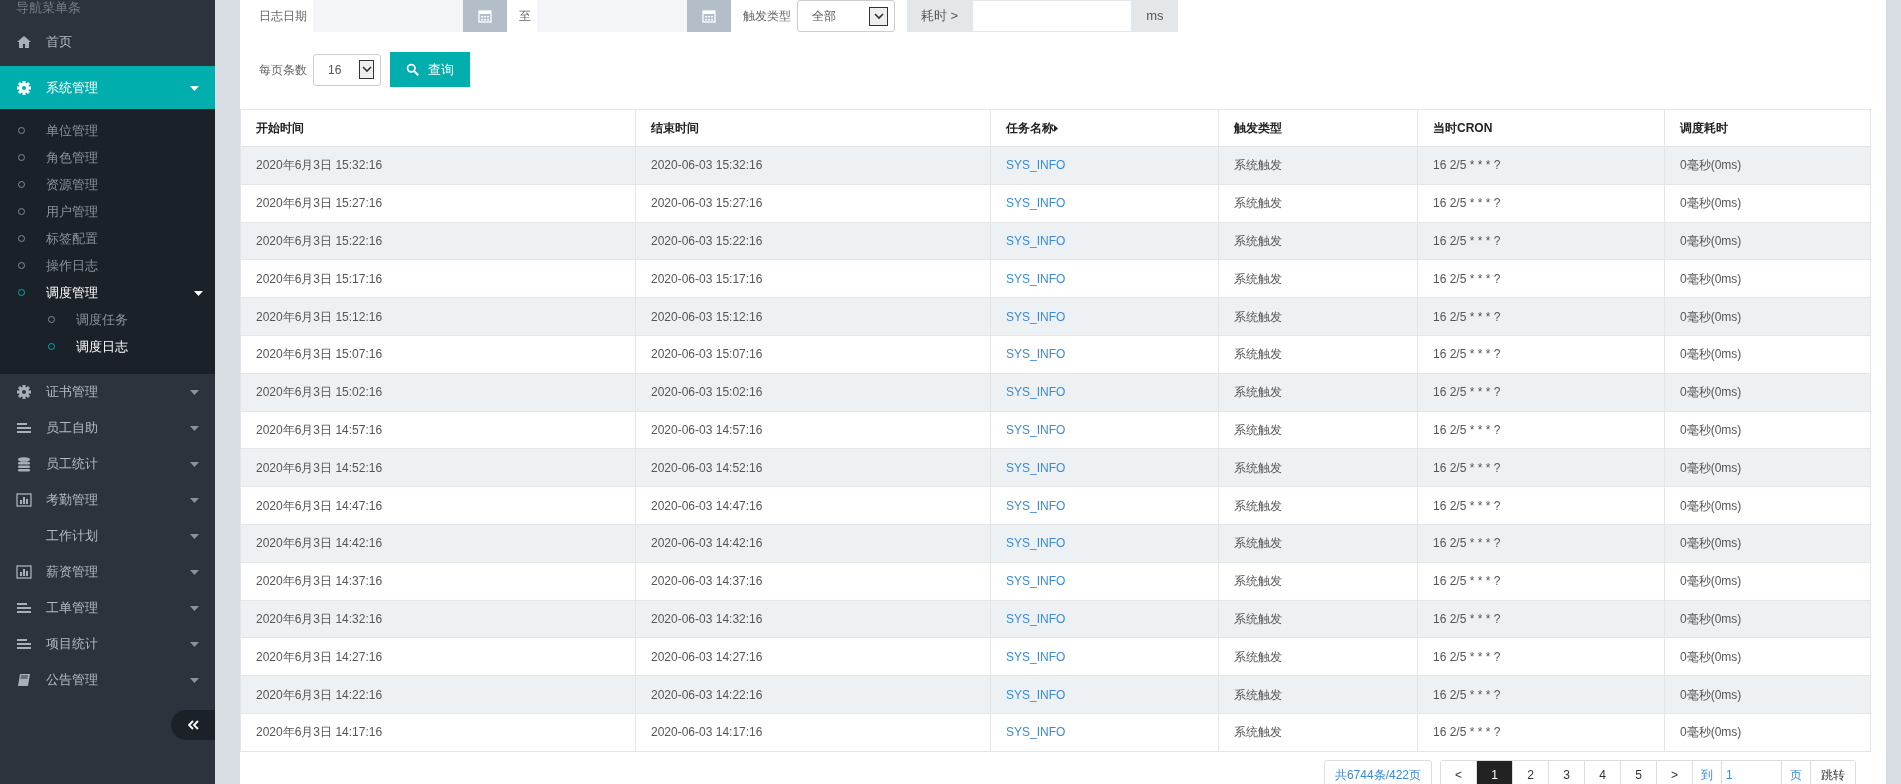  I want to click on submenu-item: 调度日志, so click(107, 346).